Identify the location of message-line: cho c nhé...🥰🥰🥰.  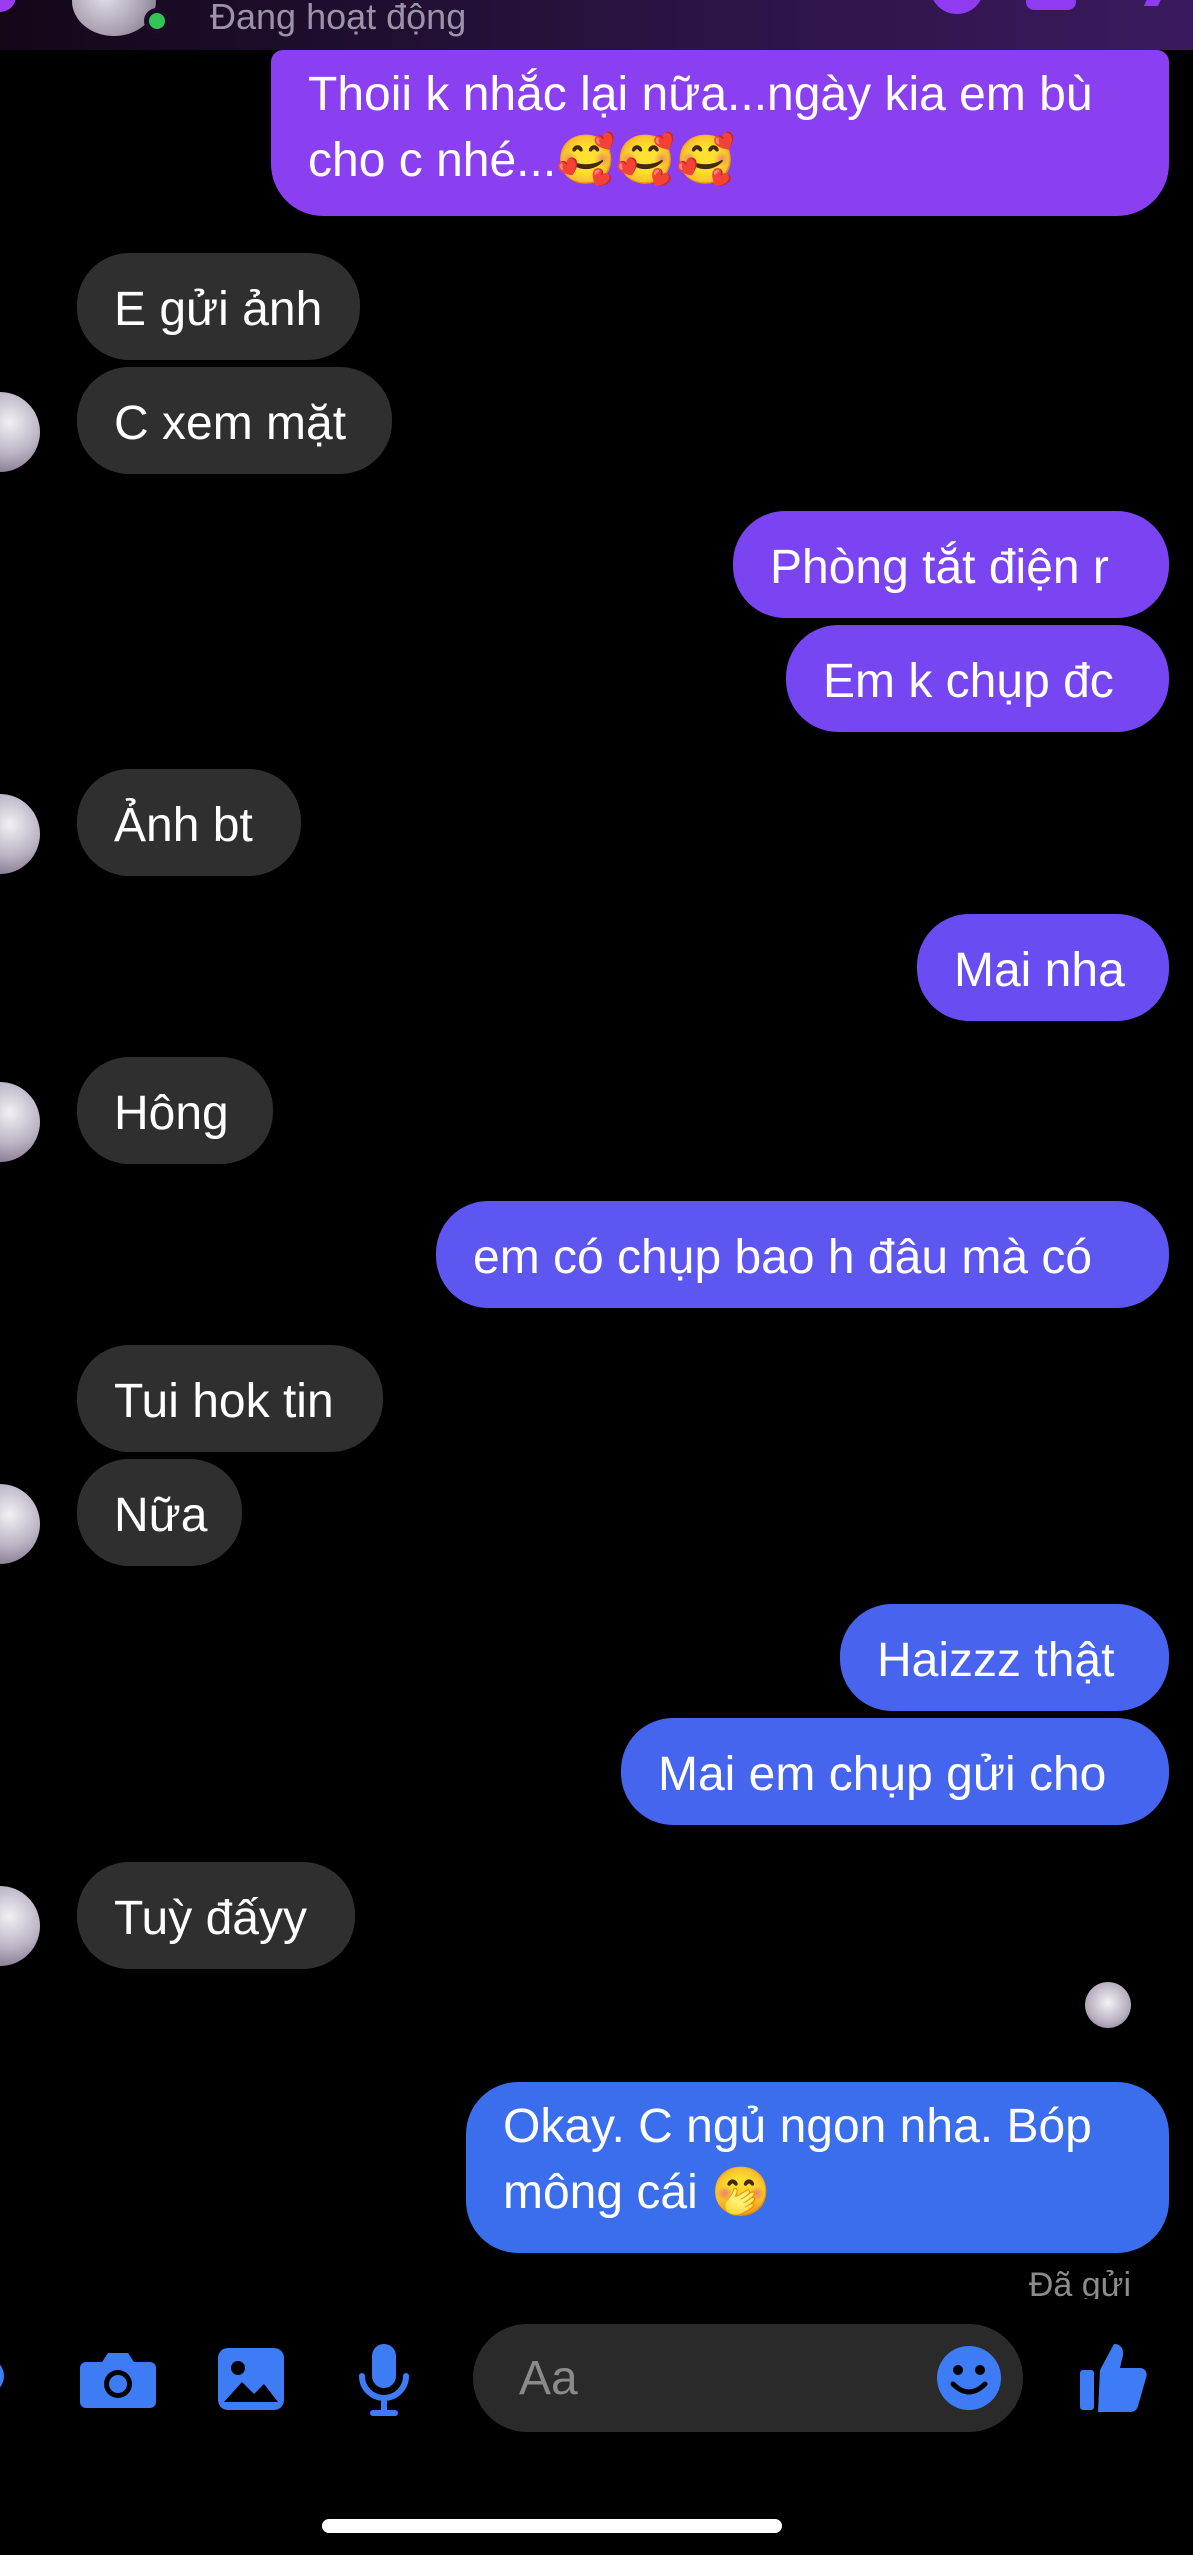
(522, 160).